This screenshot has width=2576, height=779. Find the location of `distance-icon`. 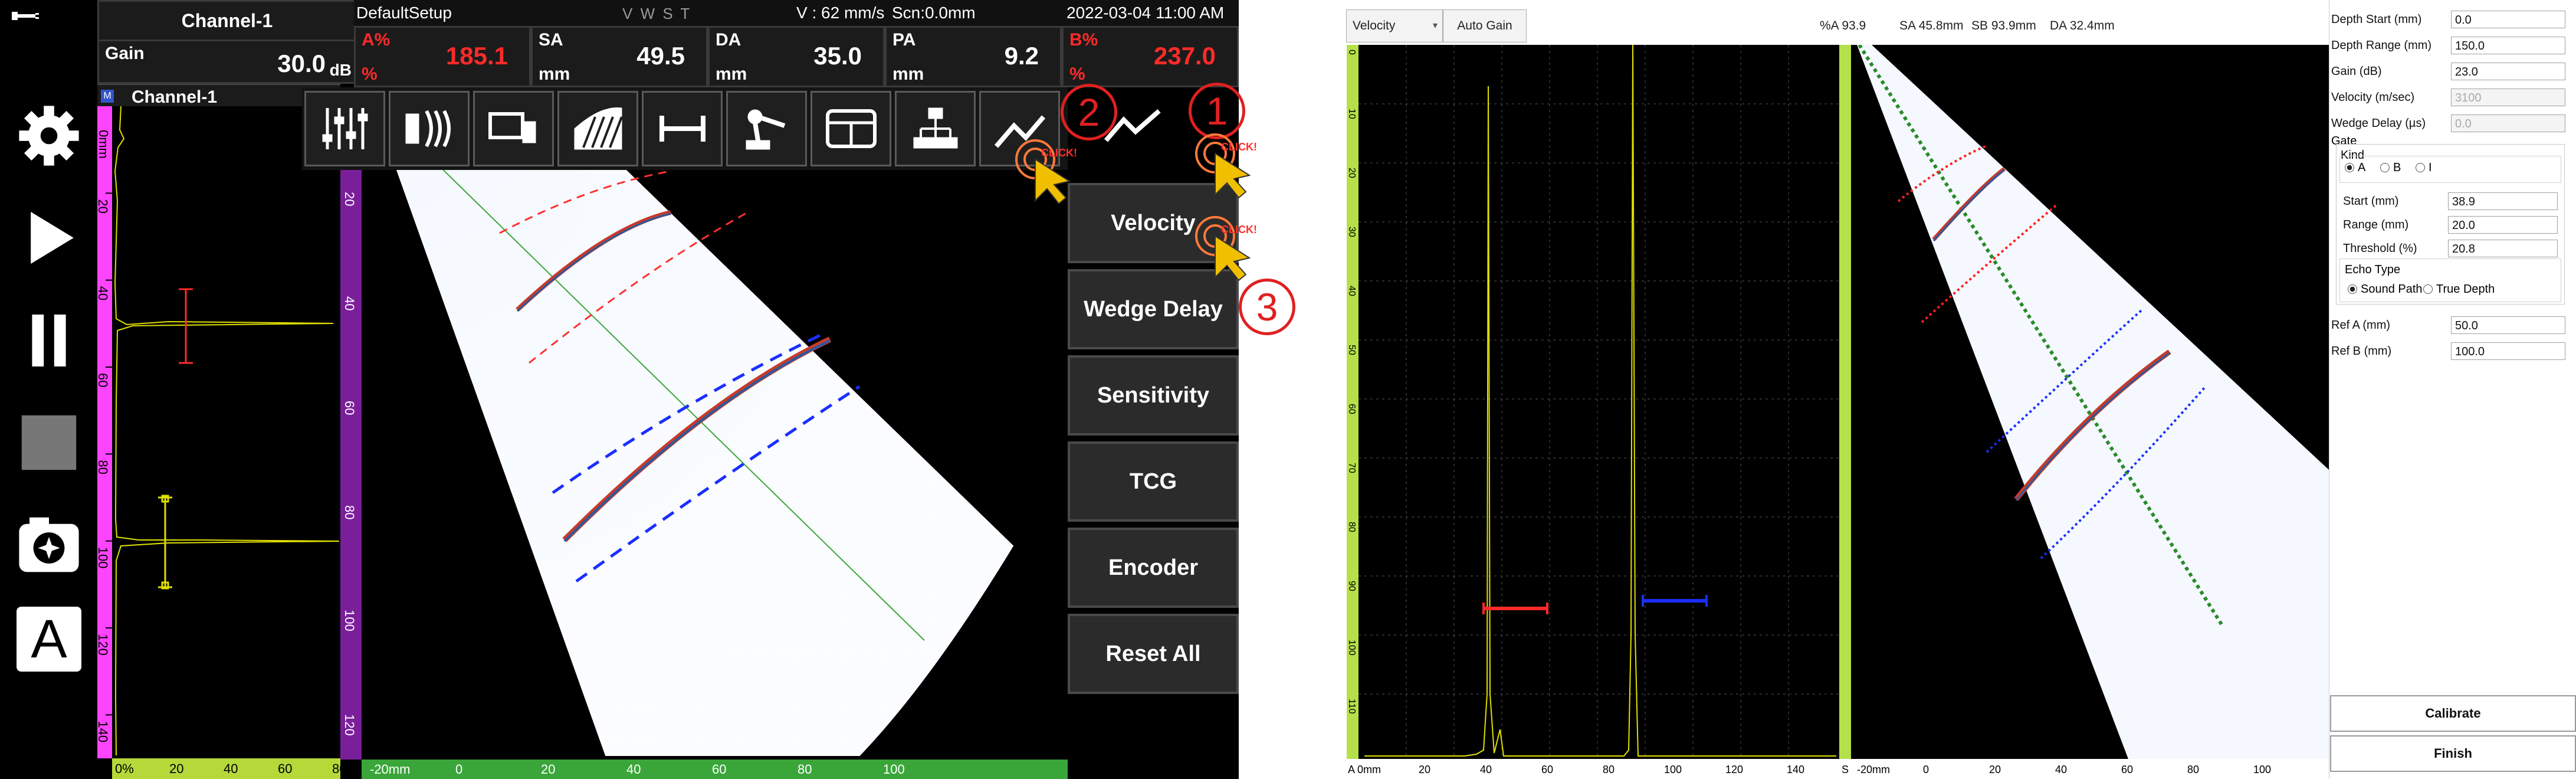

distance-icon is located at coordinates (682, 129).